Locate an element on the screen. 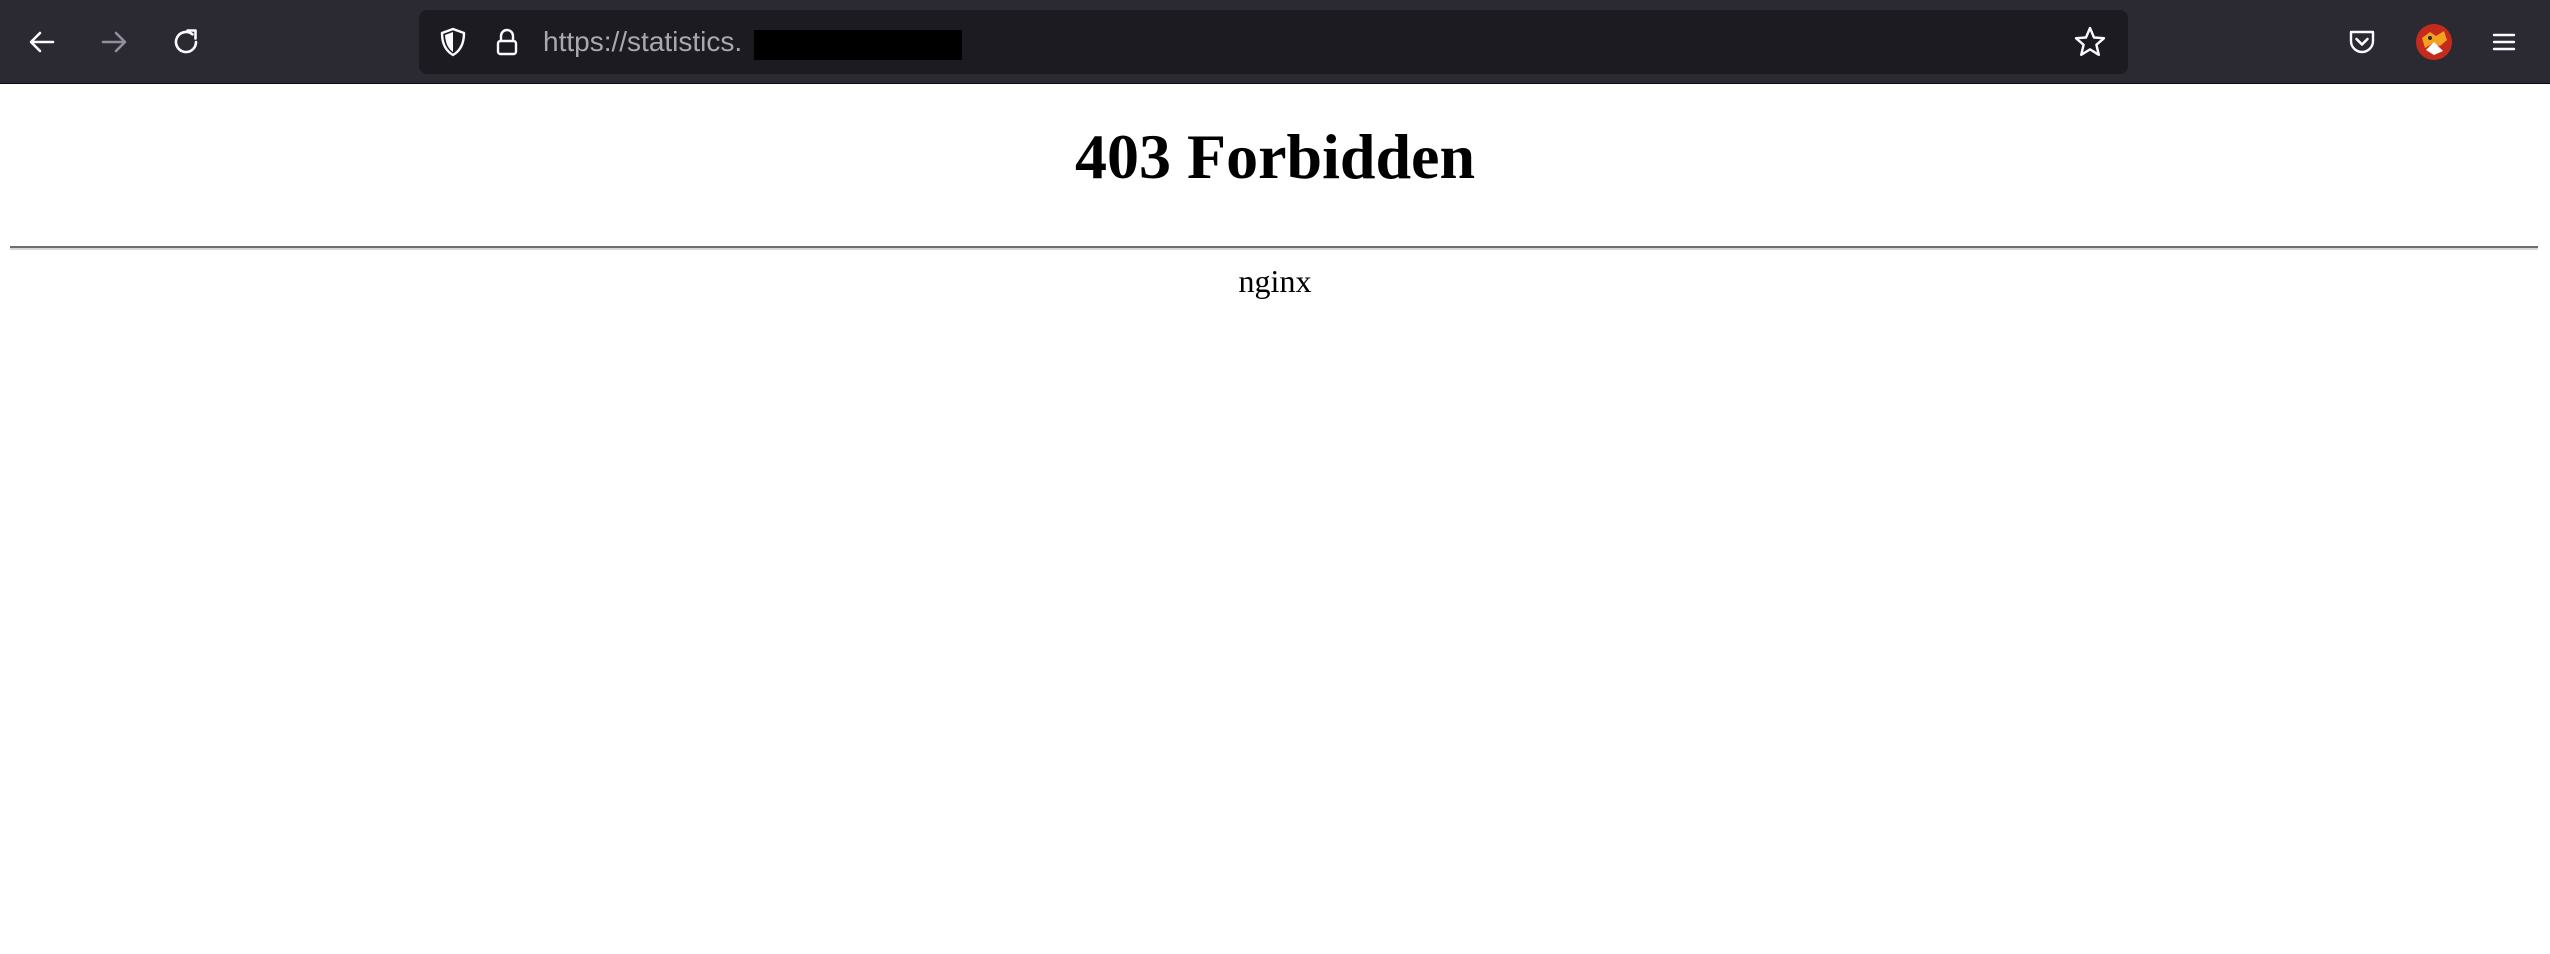  back-button is located at coordinates (42, 42).